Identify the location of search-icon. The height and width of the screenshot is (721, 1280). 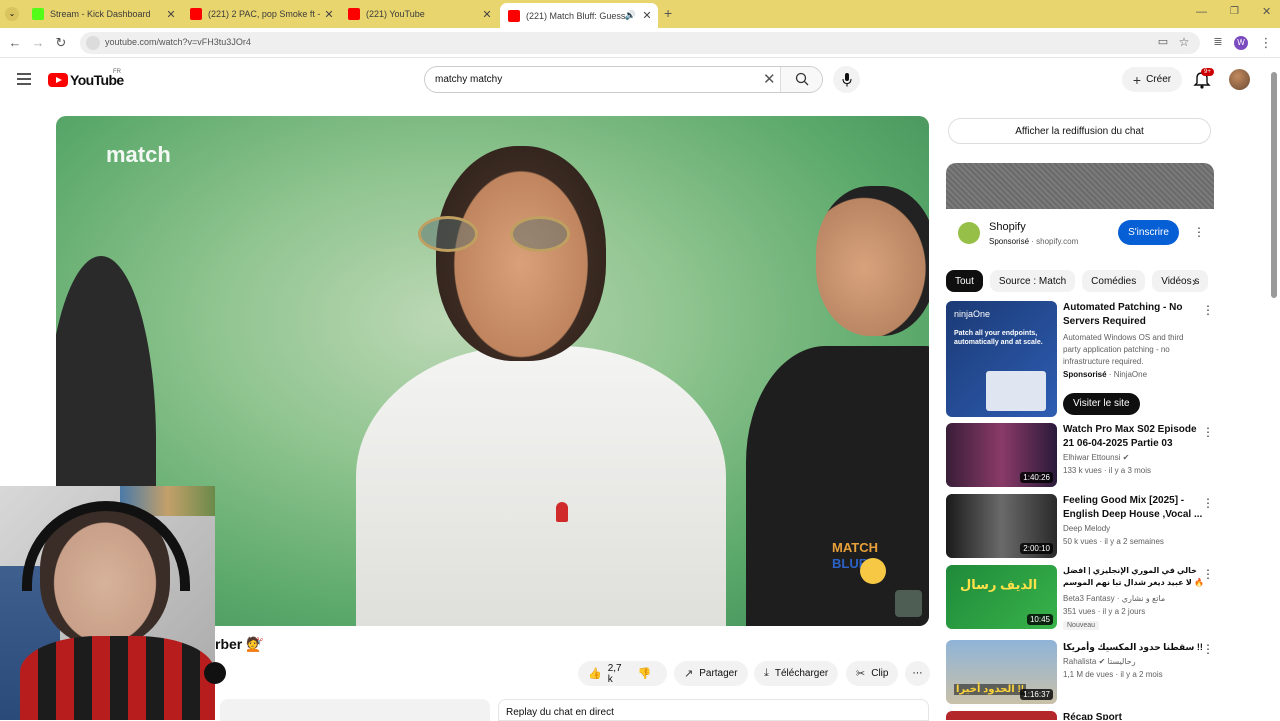
(802, 79).